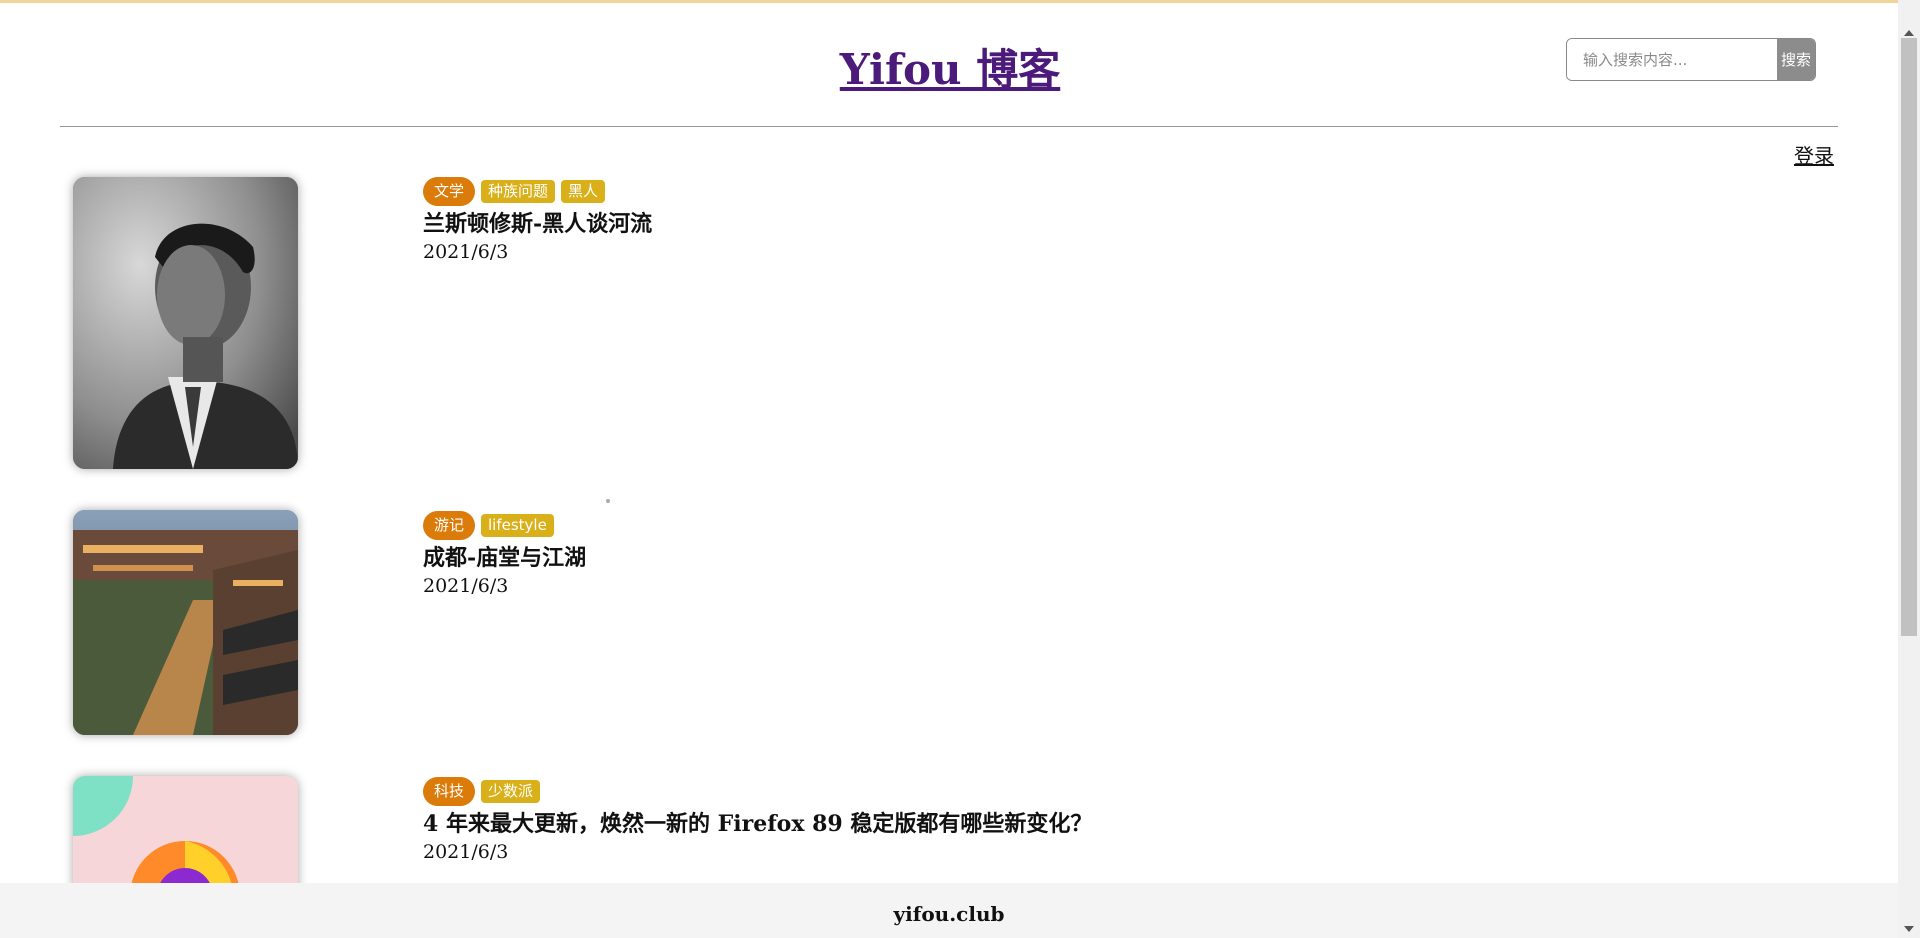 The height and width of the screenshot is (938, 1920). What do you see at coordinates (1796, 59) in the screenshot?
I see `search-button: 搜索` at bounding box center [1796, 59].